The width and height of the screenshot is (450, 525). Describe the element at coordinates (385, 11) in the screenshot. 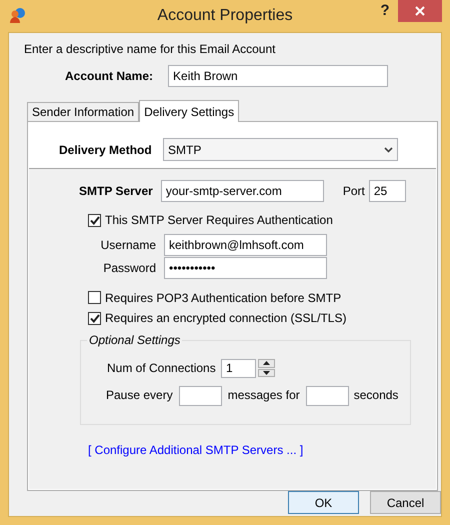

I see `help-button: ?` at that location.